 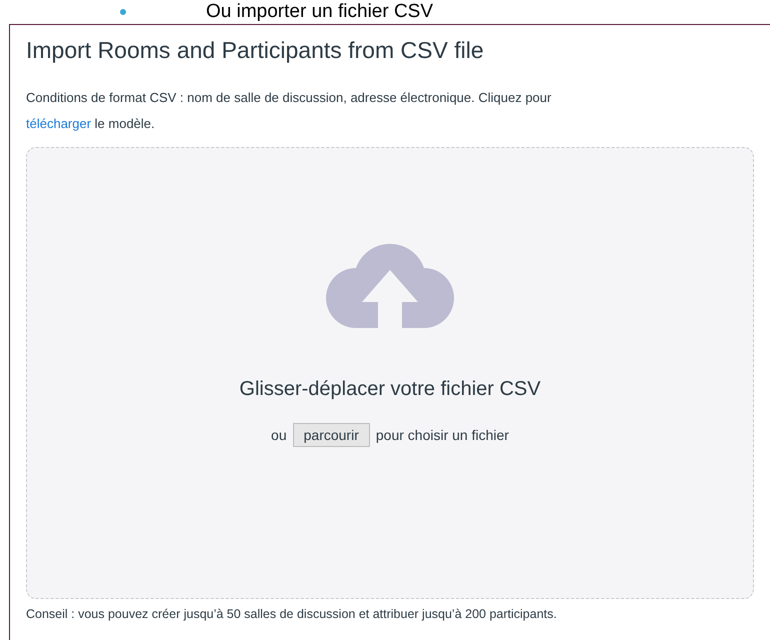 I want to click on or-text: ou, so click(x=279, y=435).